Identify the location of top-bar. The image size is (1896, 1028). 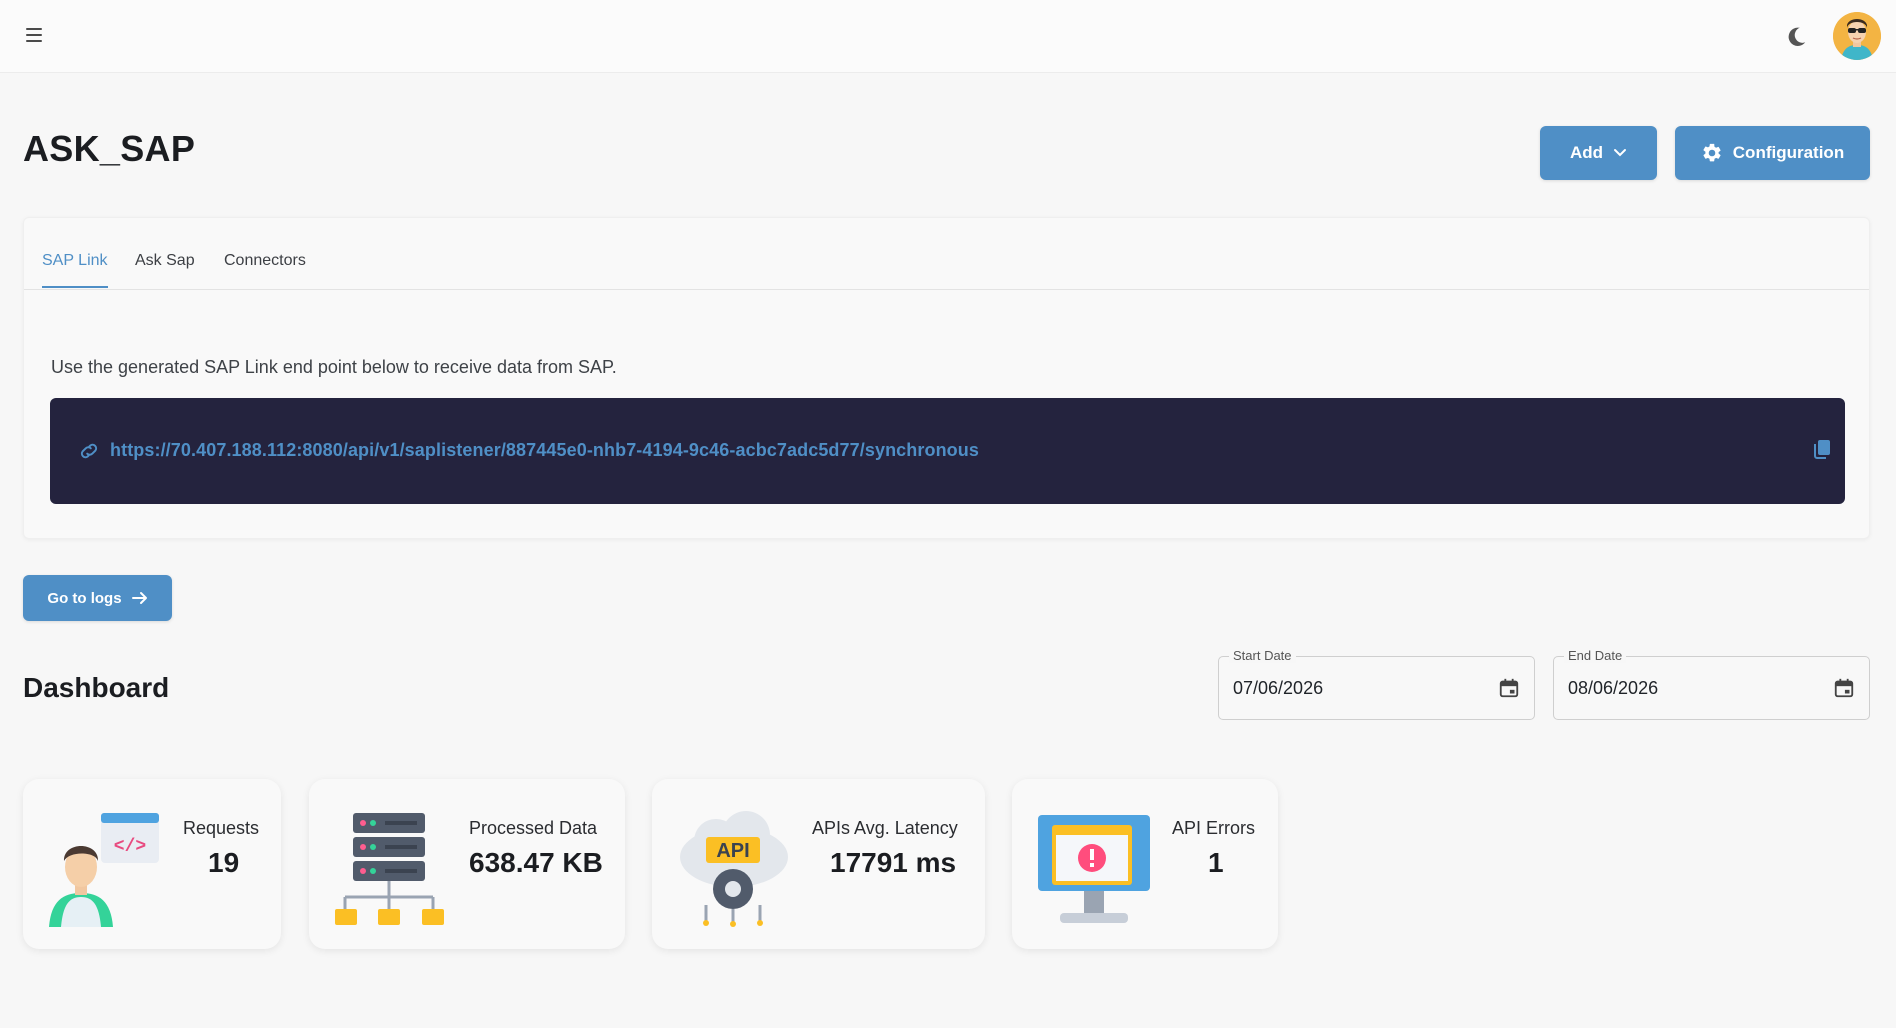
(948, 36).